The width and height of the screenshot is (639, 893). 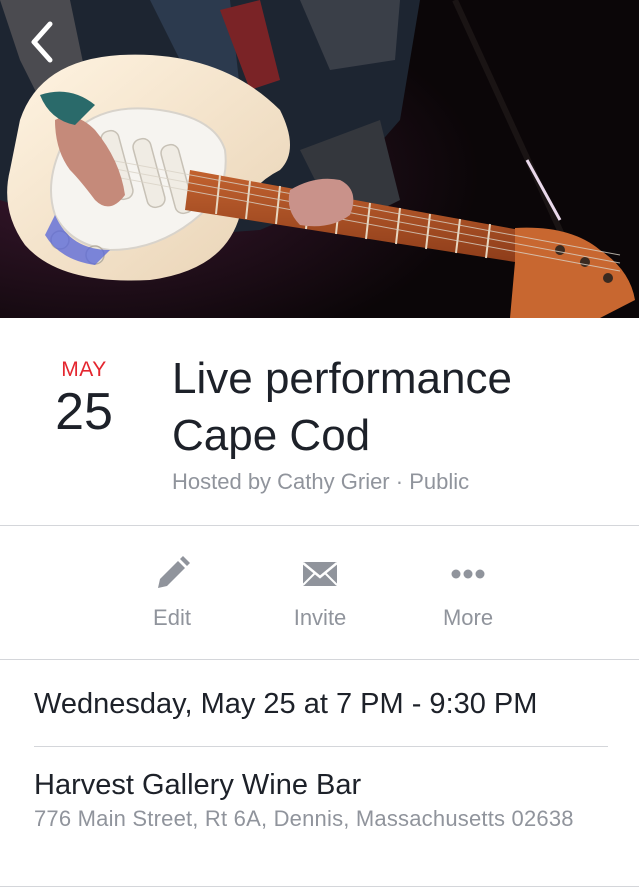 What do you see at coordinates (285, 704) in the screenshot?
I see `event-datetime: Wednesday, May 25 at 7 PM - 9:30 PM` at bounding box center [285, 704].